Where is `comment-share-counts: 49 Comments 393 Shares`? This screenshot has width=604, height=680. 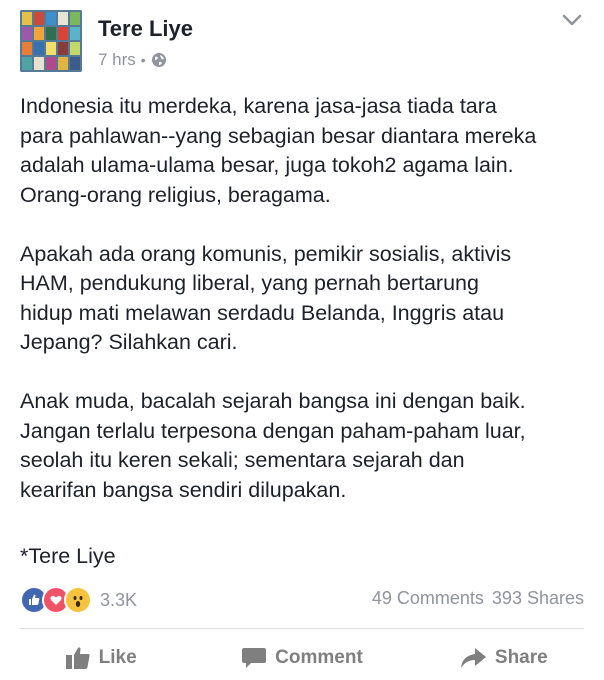
comment-share-counts: 49 Comments 393 Shares is located at coordinates (478, 598).